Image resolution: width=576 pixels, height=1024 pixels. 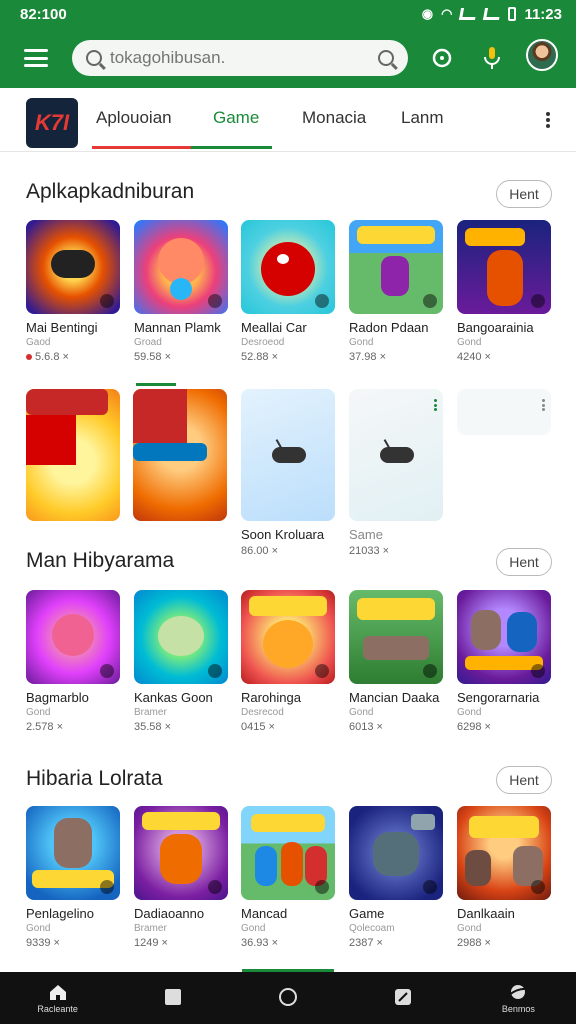 I want to click on tab-lanm: Lanm, so click(x=422, y=118).